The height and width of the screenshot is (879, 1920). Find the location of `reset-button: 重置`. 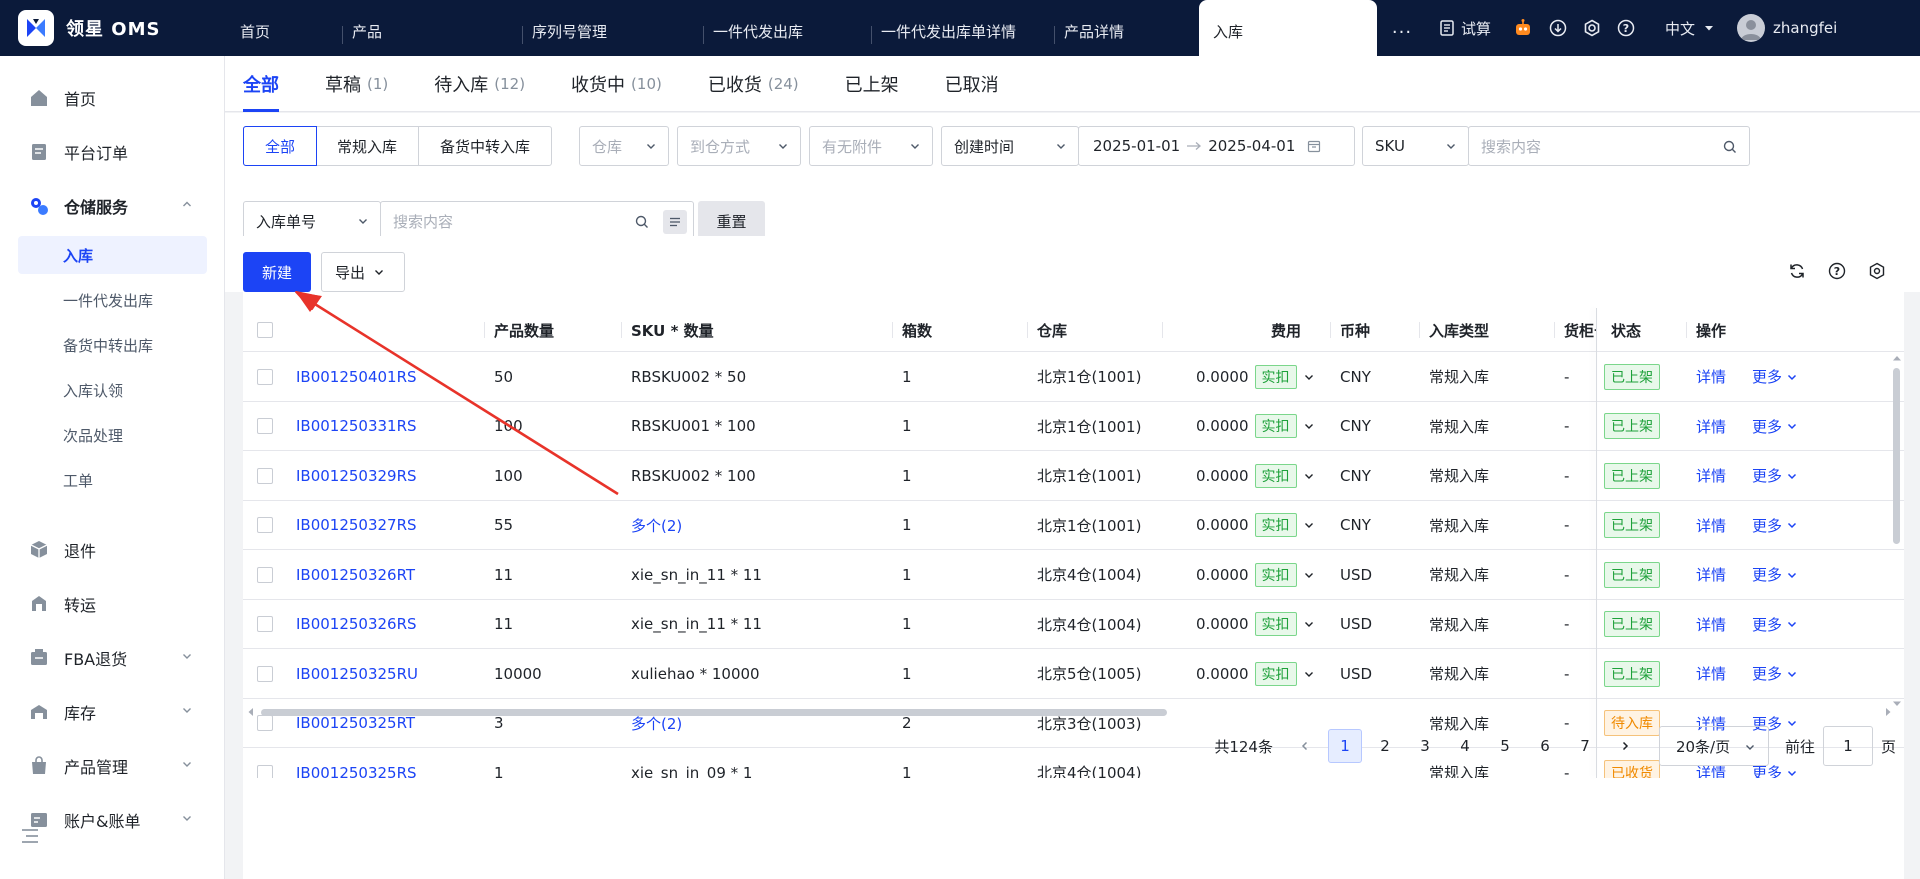

reset-button: 重置 is located at coordinates (731, 221).